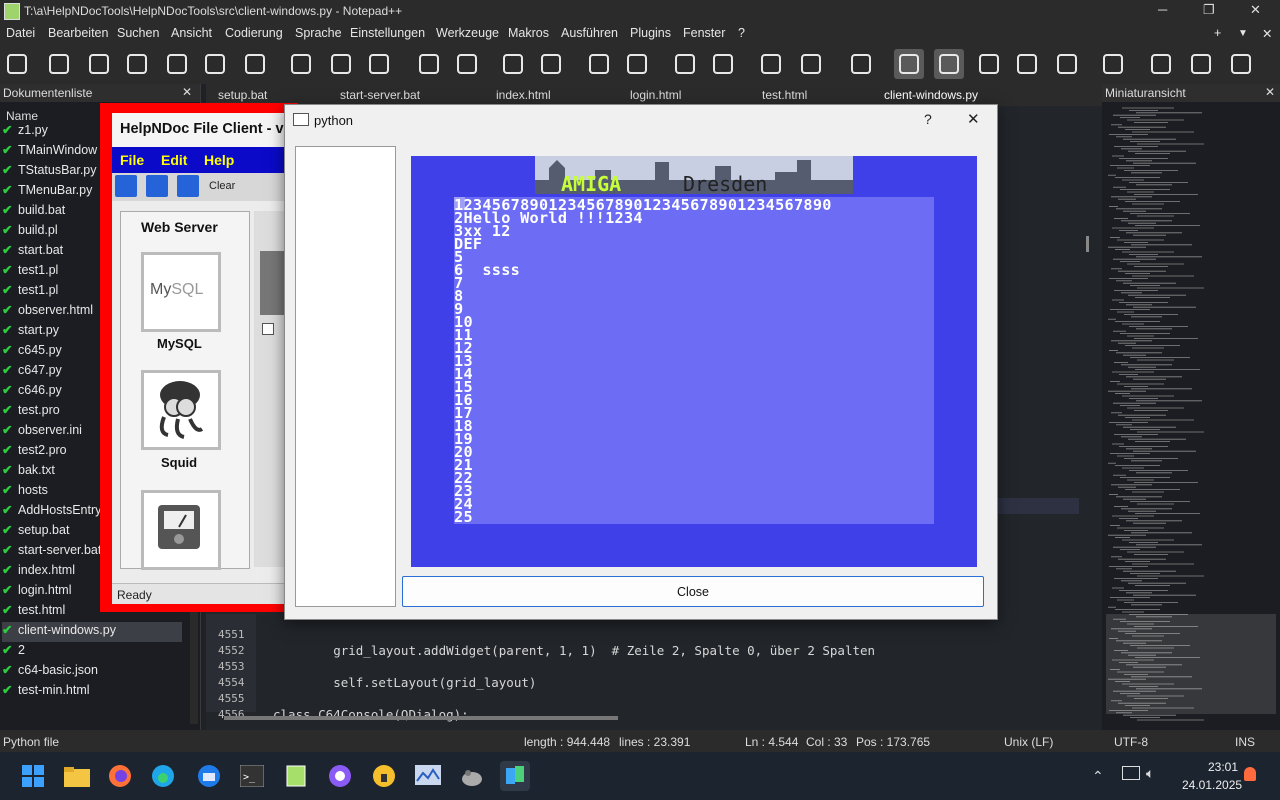 The height and width of the screenshot is (800, 1280). What do you see at coordinates (523, 95) in the screenshot?
I see `tab-index-html: index.html` at bounding box center [523, 95].